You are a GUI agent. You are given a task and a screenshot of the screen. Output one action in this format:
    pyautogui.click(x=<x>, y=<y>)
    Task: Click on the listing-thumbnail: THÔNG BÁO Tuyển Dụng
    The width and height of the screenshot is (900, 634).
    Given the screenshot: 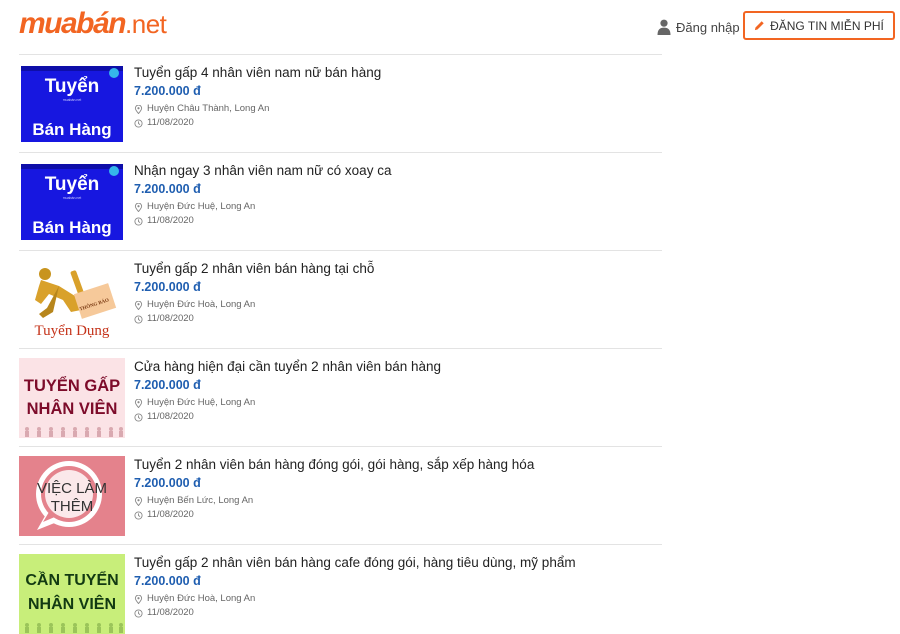 What is the action you would take?
    pyautogui.click(x=72, y=300)
    